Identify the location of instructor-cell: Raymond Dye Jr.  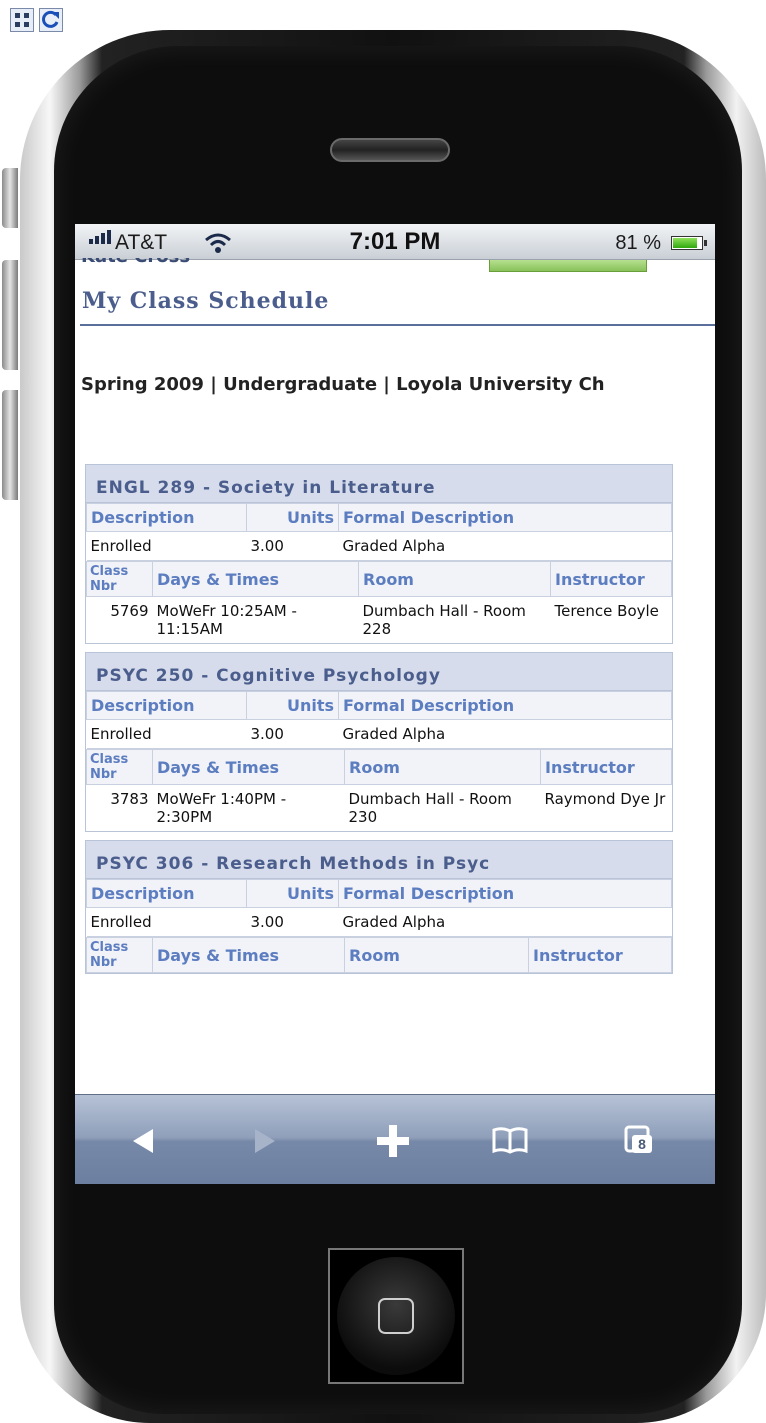
(605, 799).